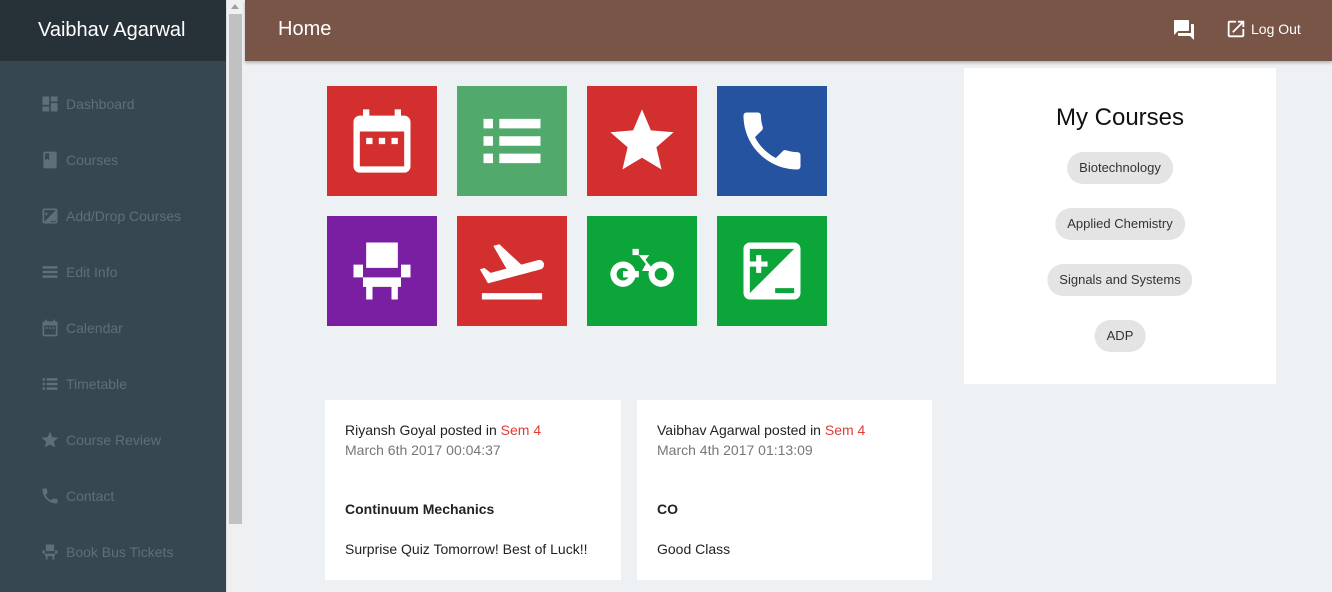 This screenshot has width=1332, height=592. Describe the element at coordinates (1120, 336) in the screenshot. I see `course-chip: ADP` at that location.